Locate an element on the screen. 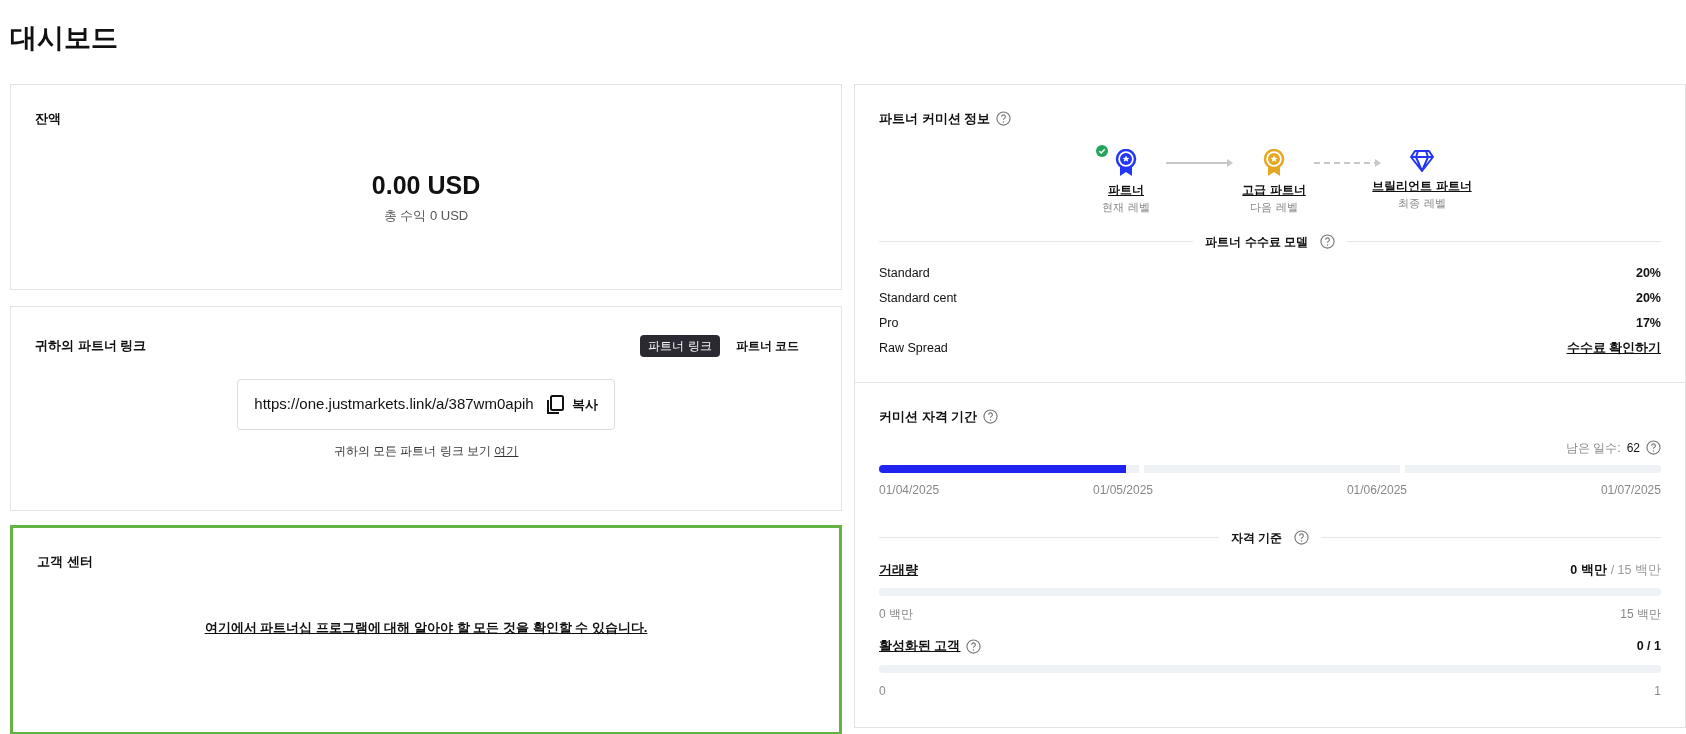 The image size is (1686, 734). criterion-current: 0 / 1 is located at coordinates (1648, 647).